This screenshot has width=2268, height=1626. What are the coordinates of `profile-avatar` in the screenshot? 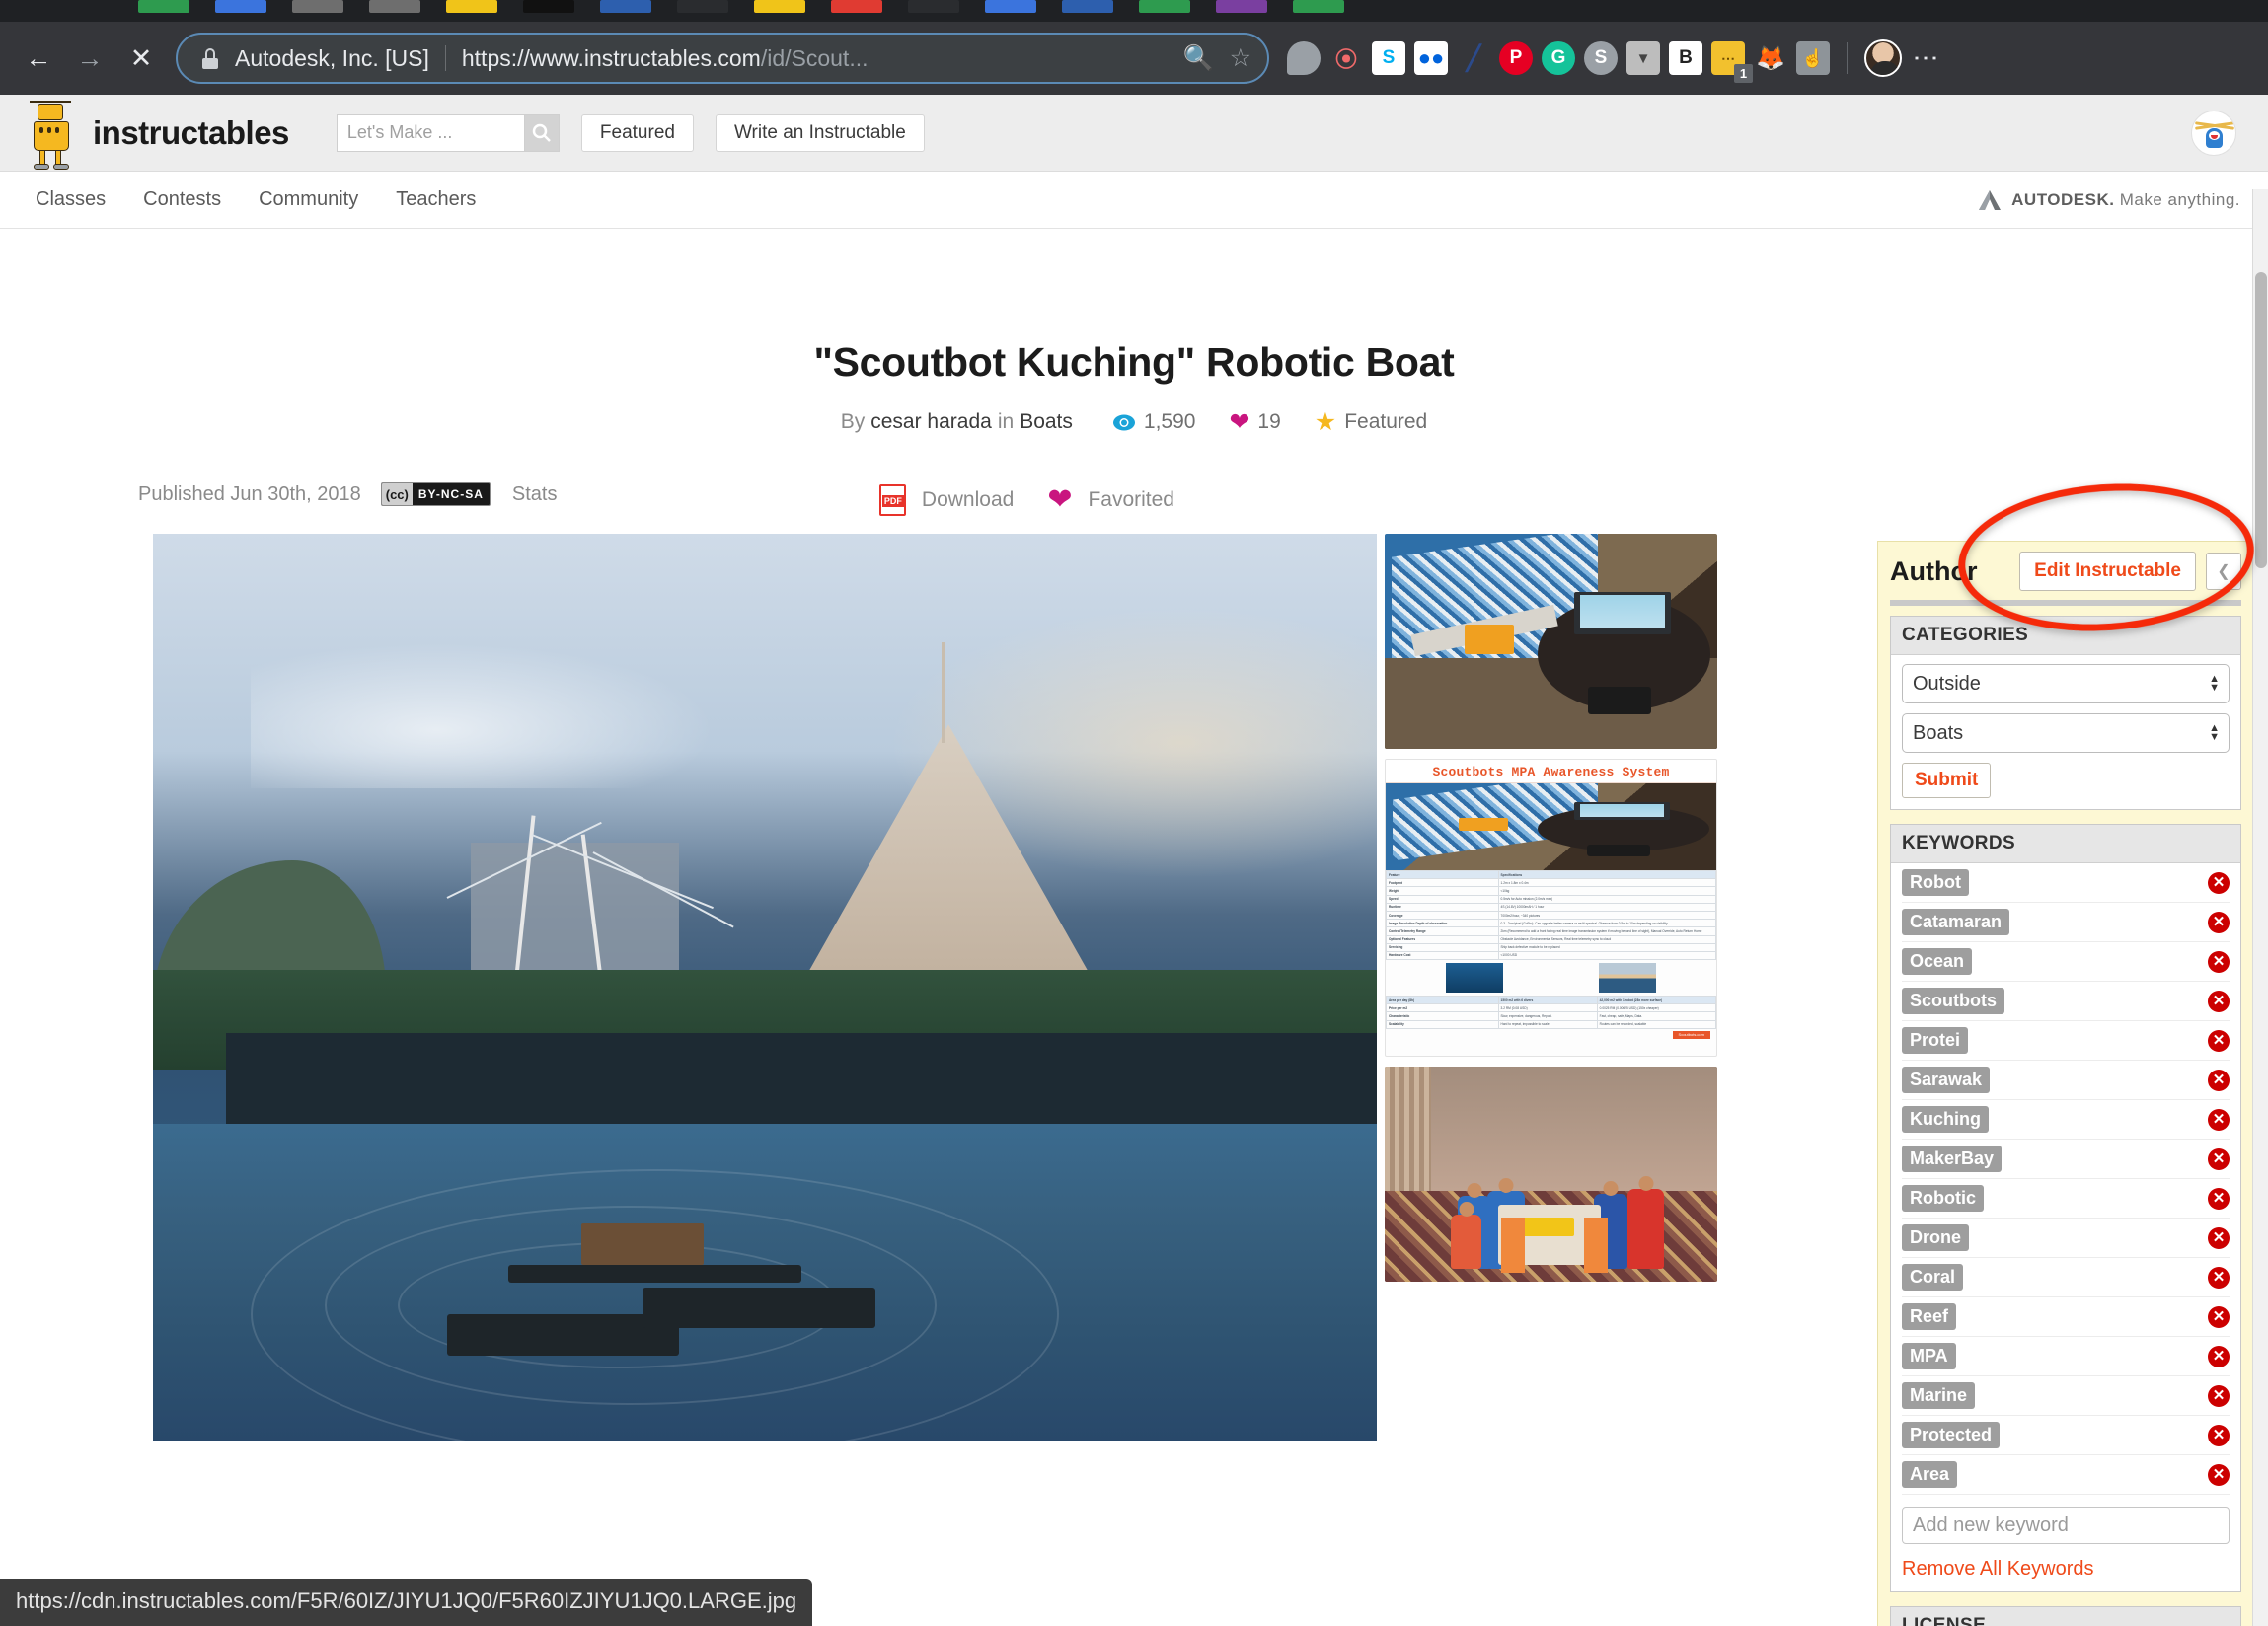 It's located at (1883, 58).